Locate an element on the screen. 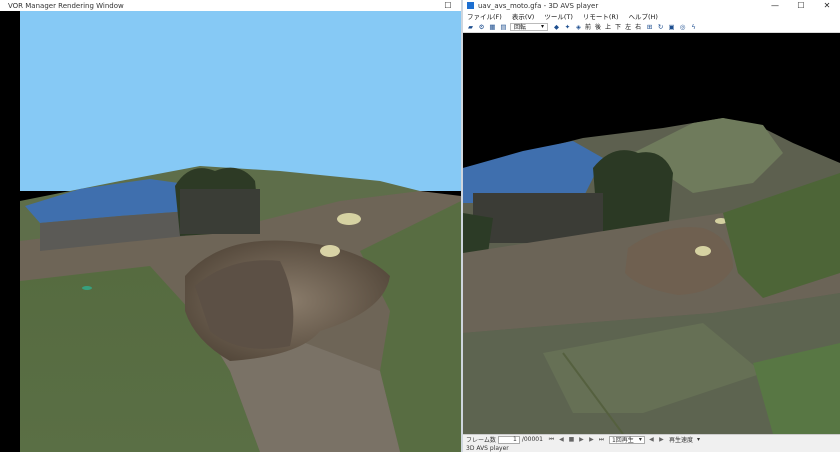  marker-object is located at coordinates (87, 288).